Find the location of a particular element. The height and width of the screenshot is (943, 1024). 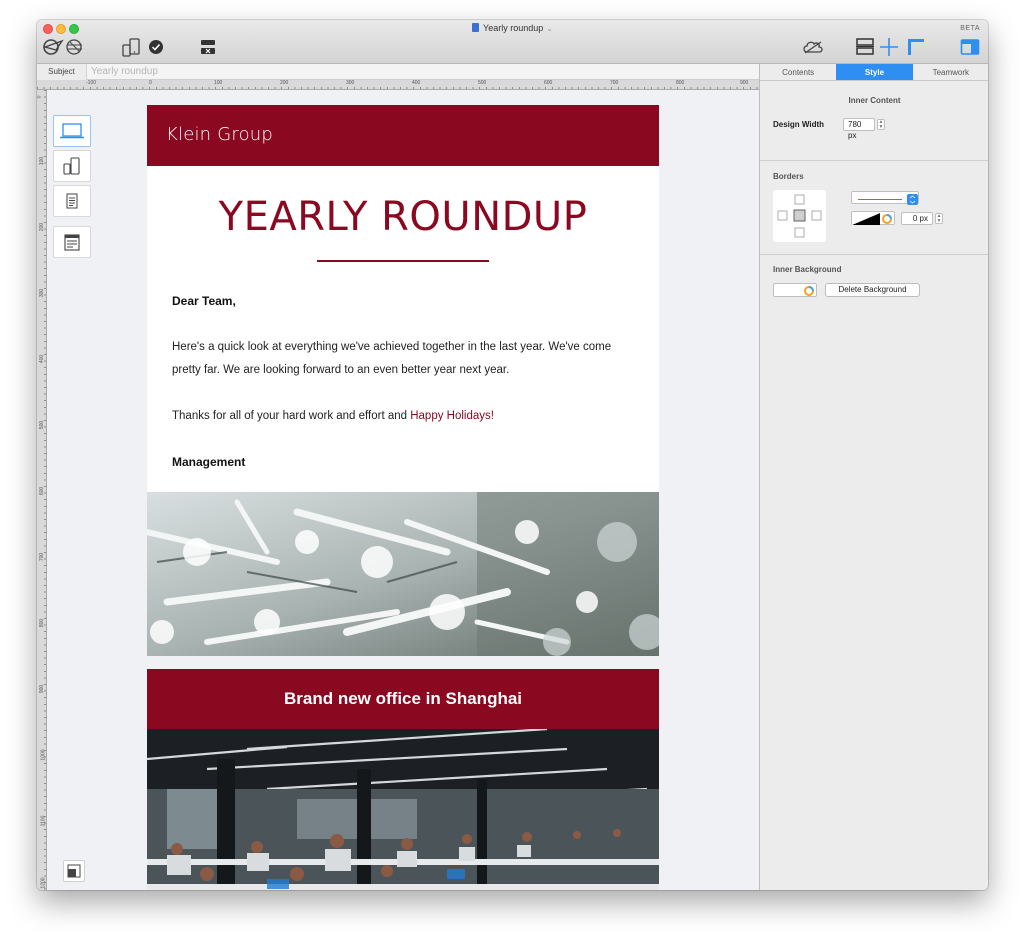

border-color-well is located at coordinates (873, 218).